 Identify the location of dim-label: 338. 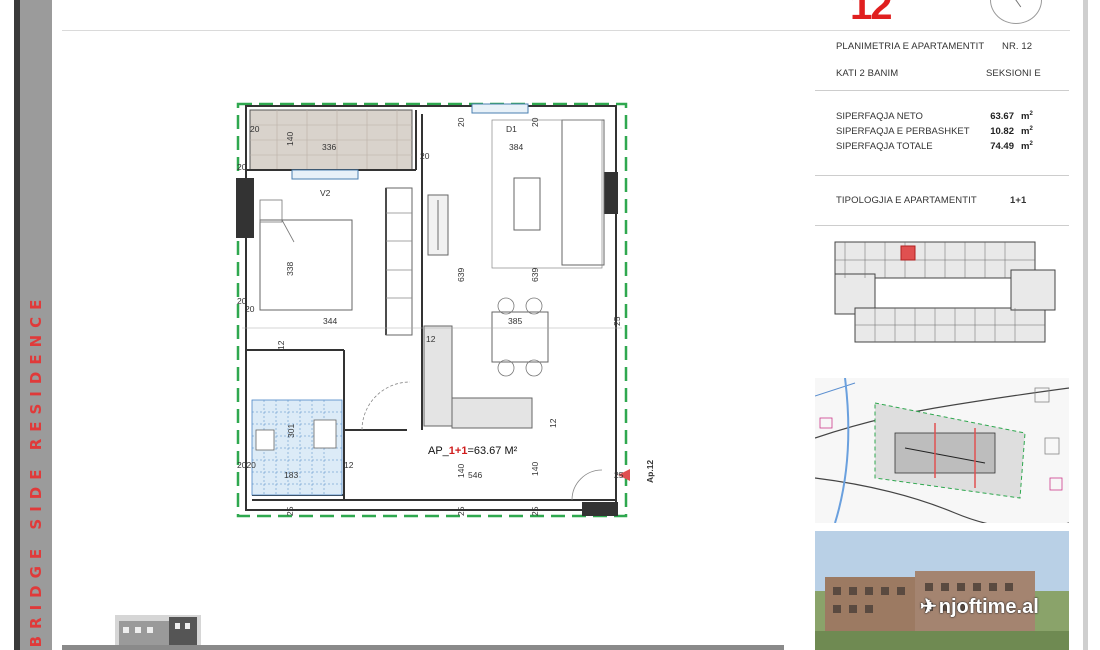
(290, 268).